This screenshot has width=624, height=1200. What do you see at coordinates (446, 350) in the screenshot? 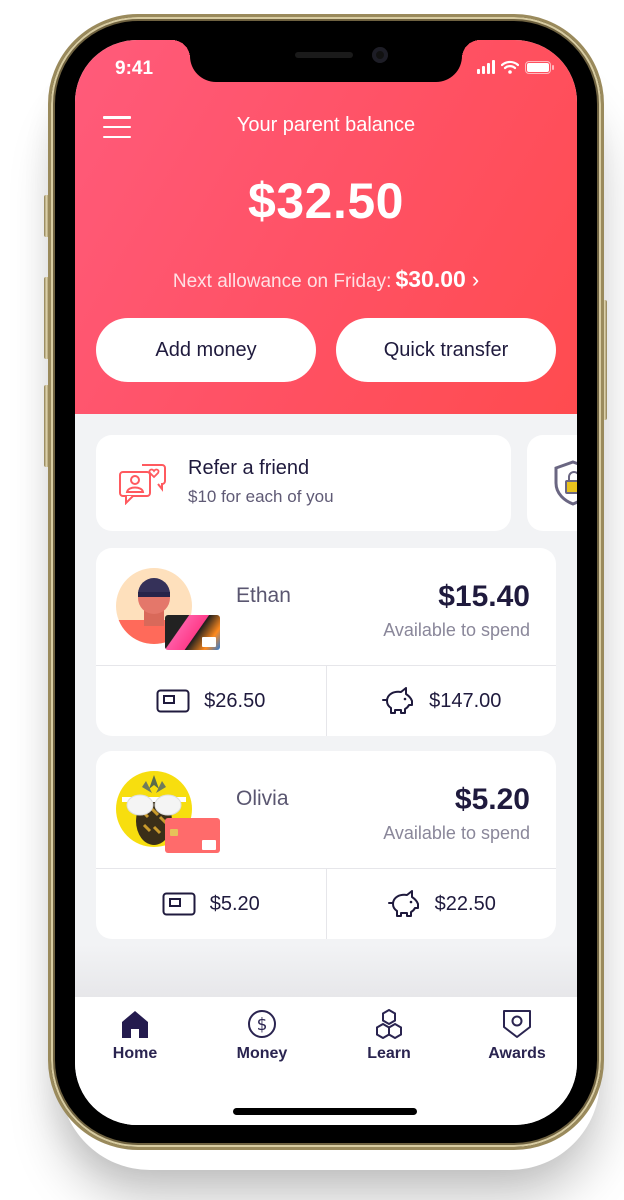
I see `quick-transfer-button: Quick transfer` at bounding box center [446, 350].